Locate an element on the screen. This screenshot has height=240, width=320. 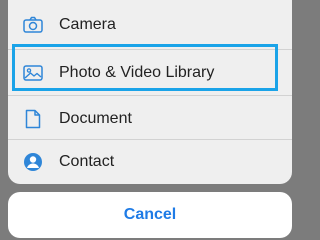
document-icon is located at coordinates (33, 119).